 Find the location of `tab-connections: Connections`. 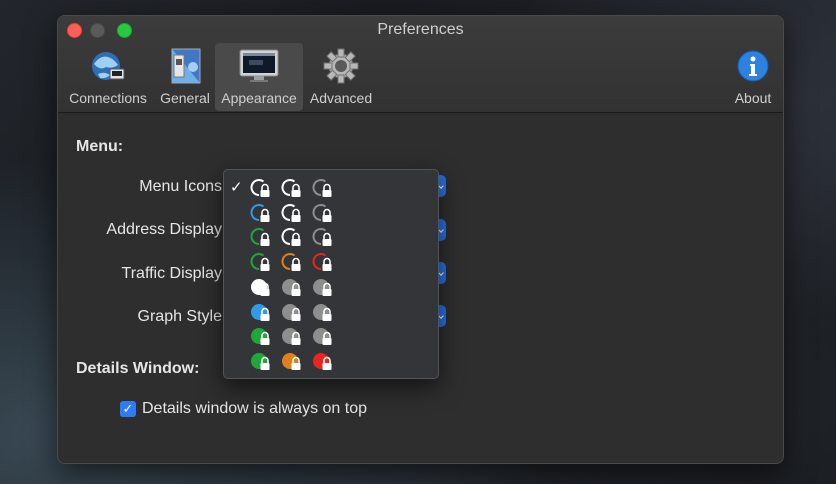

tab-connections: Connections is located at coordinates (108, 77).